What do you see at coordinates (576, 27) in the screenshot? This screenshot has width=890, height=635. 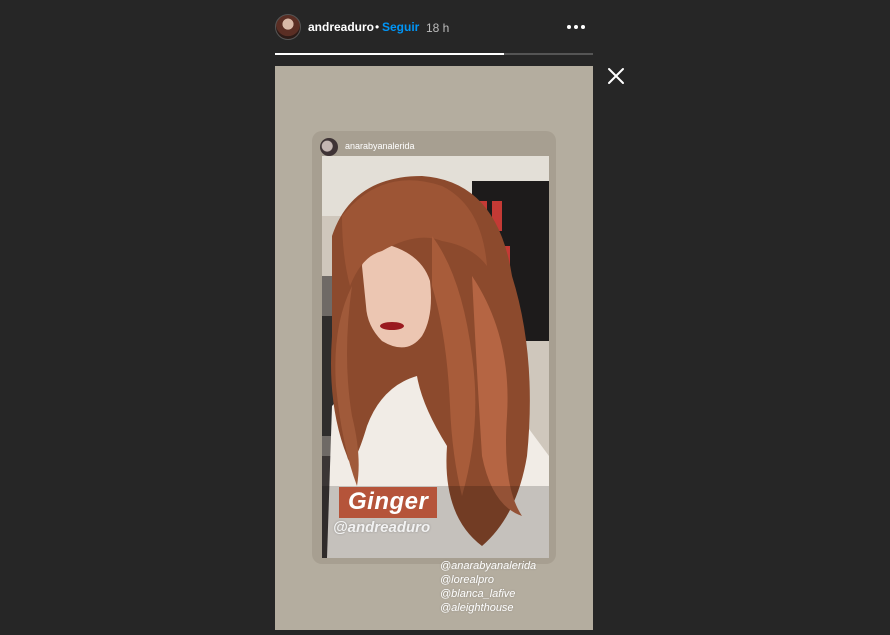 I see `more-horizontal-icon` at bounding box center [576, 27].